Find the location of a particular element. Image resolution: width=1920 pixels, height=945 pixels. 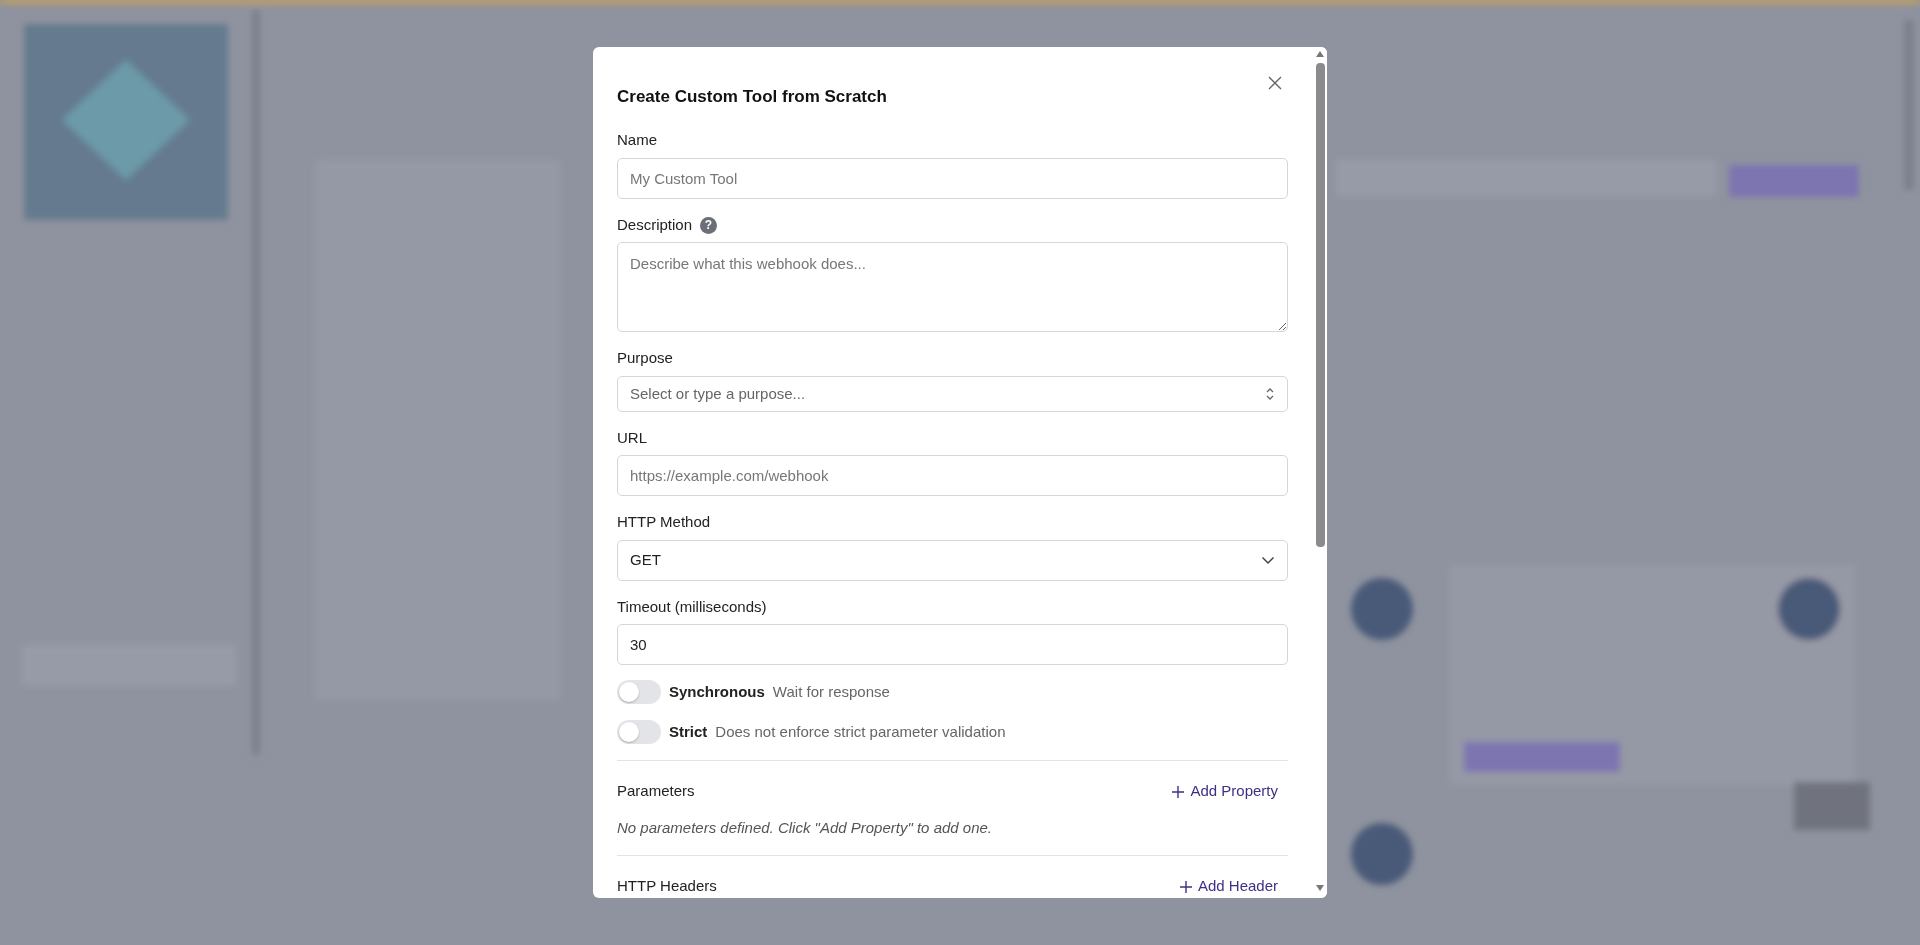

field-label: Name is located at coordinates (637, 140).